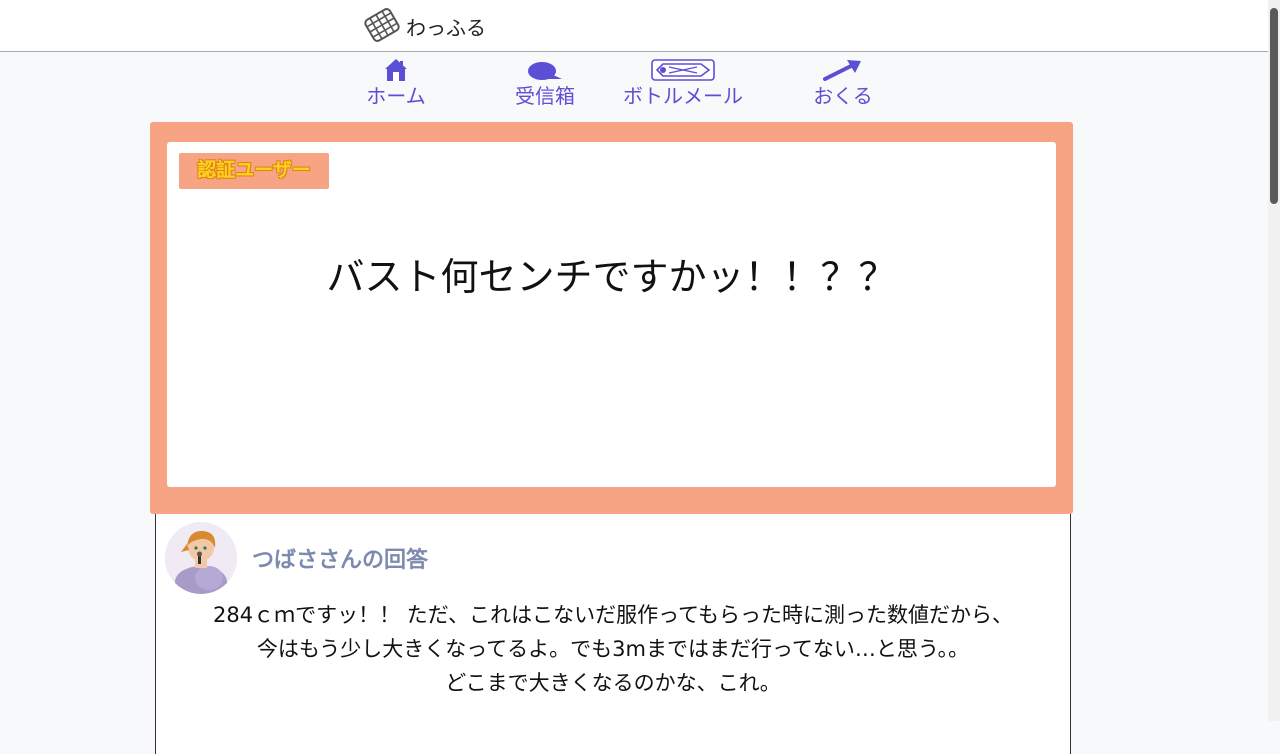 The height and width of the screenshot is (754, 1280). I want to click on page-scrollbar, so click(1274, 360).